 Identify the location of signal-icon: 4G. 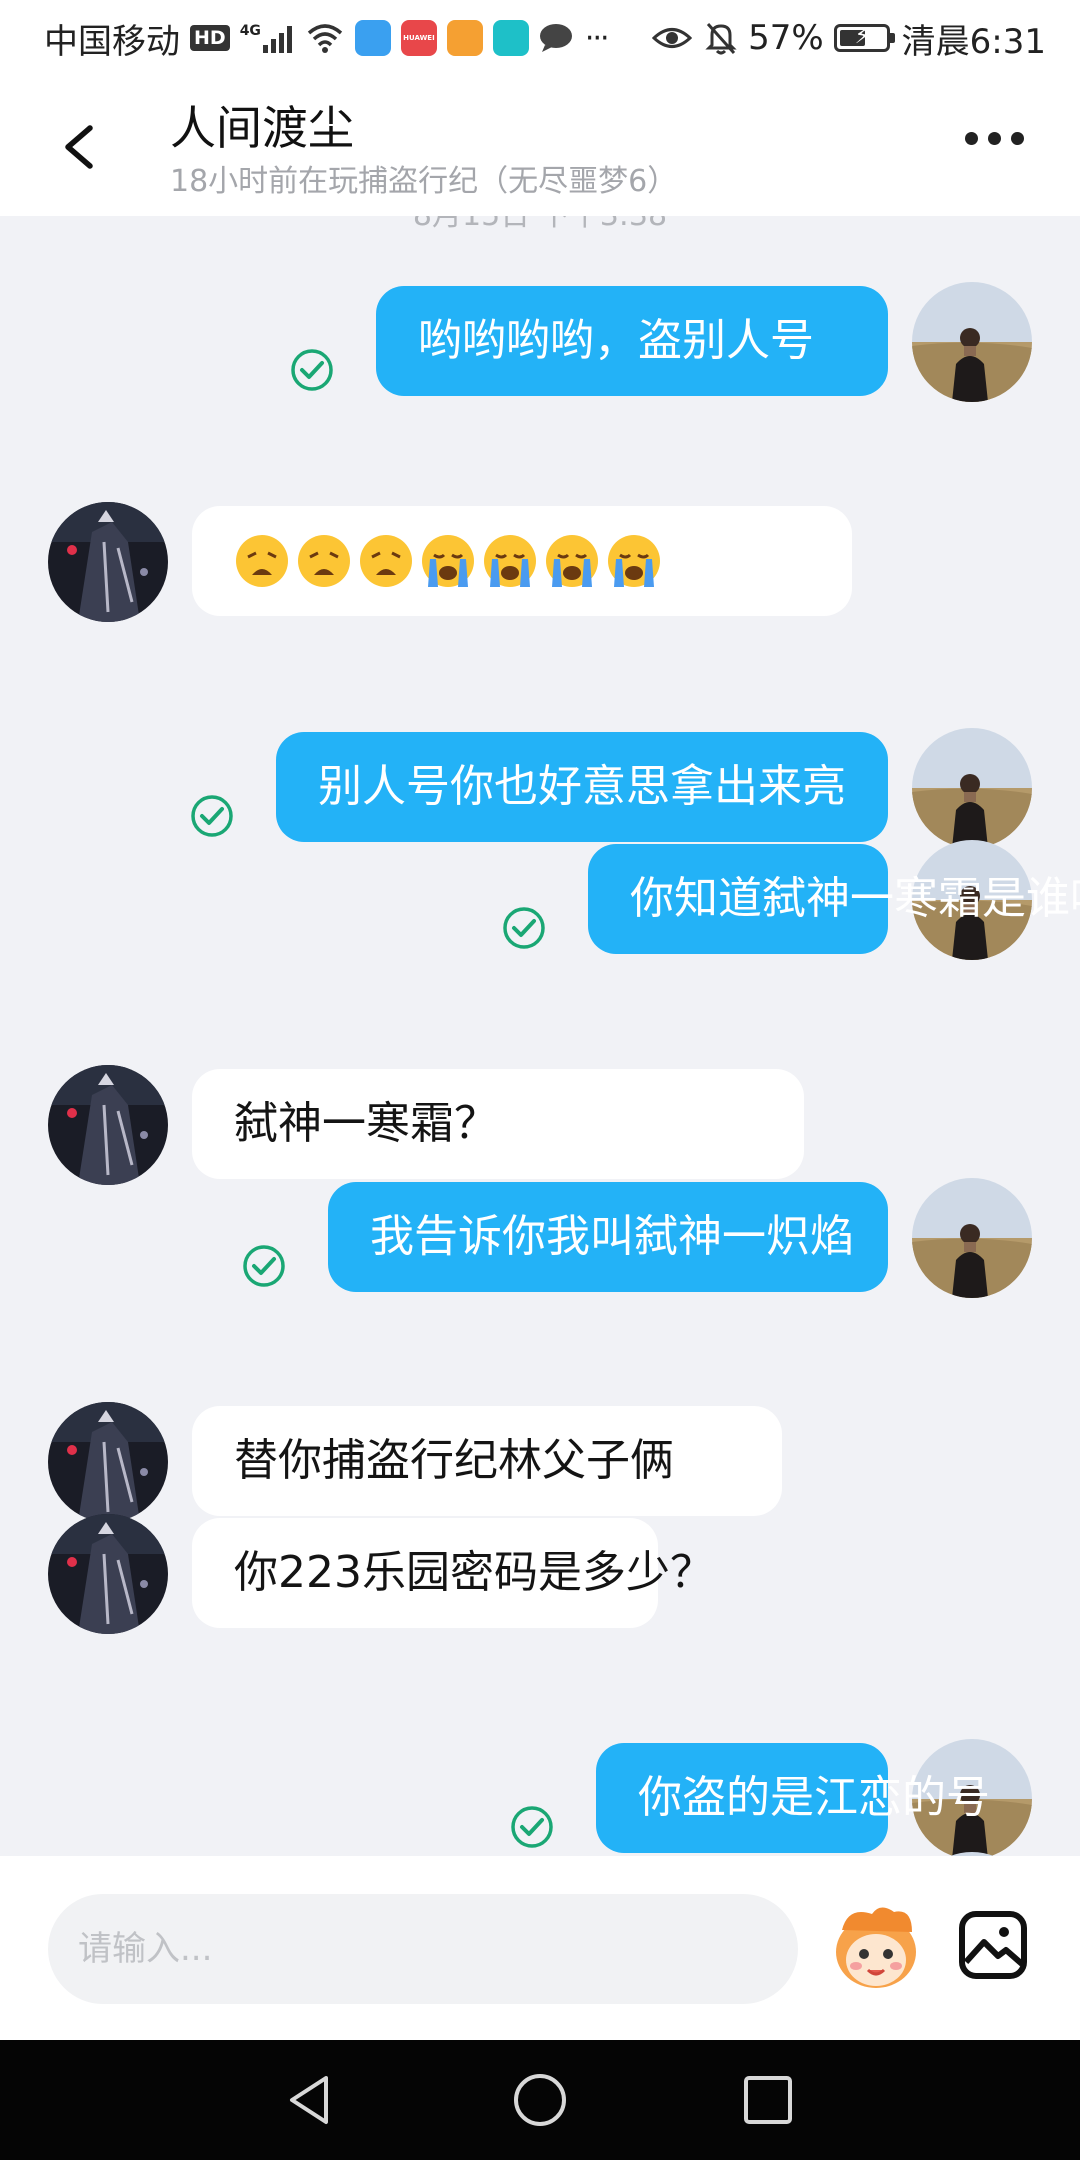
(267, 38).